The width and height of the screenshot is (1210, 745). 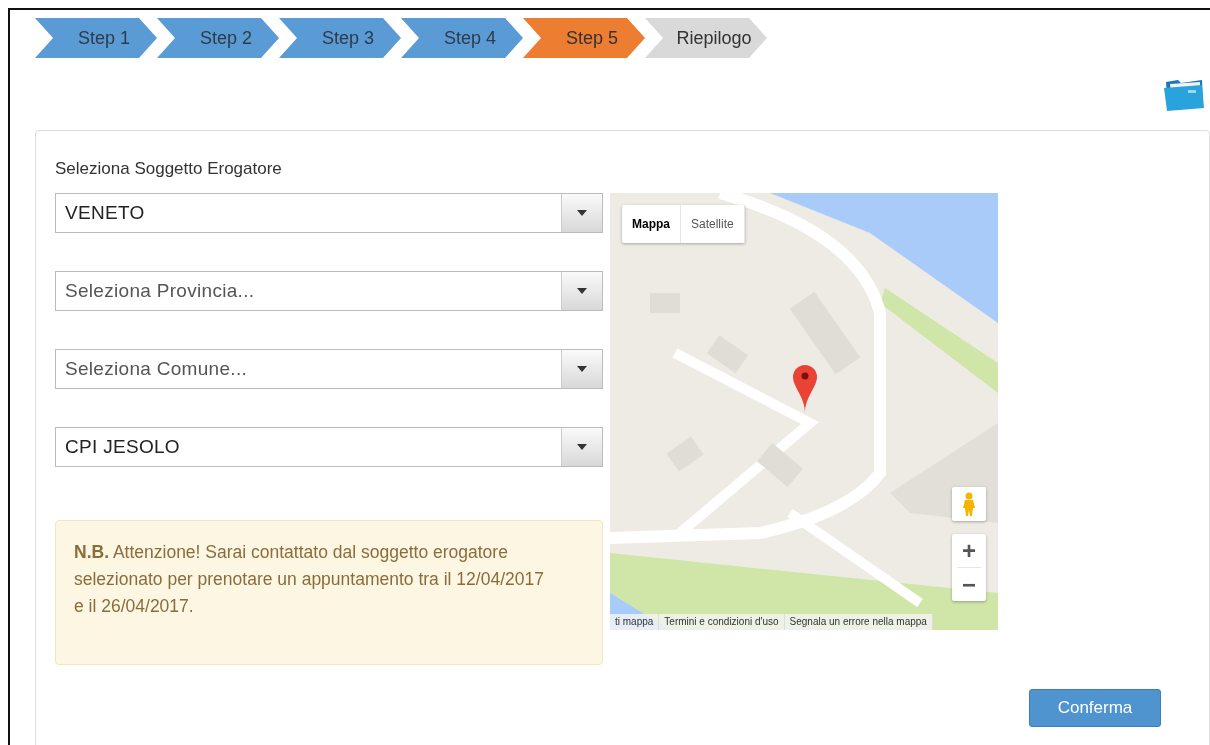 What do you see at coordinates (969, 550) in the screenshot?
I see `zoom-in-button: +` at bounding box center [969, 550].